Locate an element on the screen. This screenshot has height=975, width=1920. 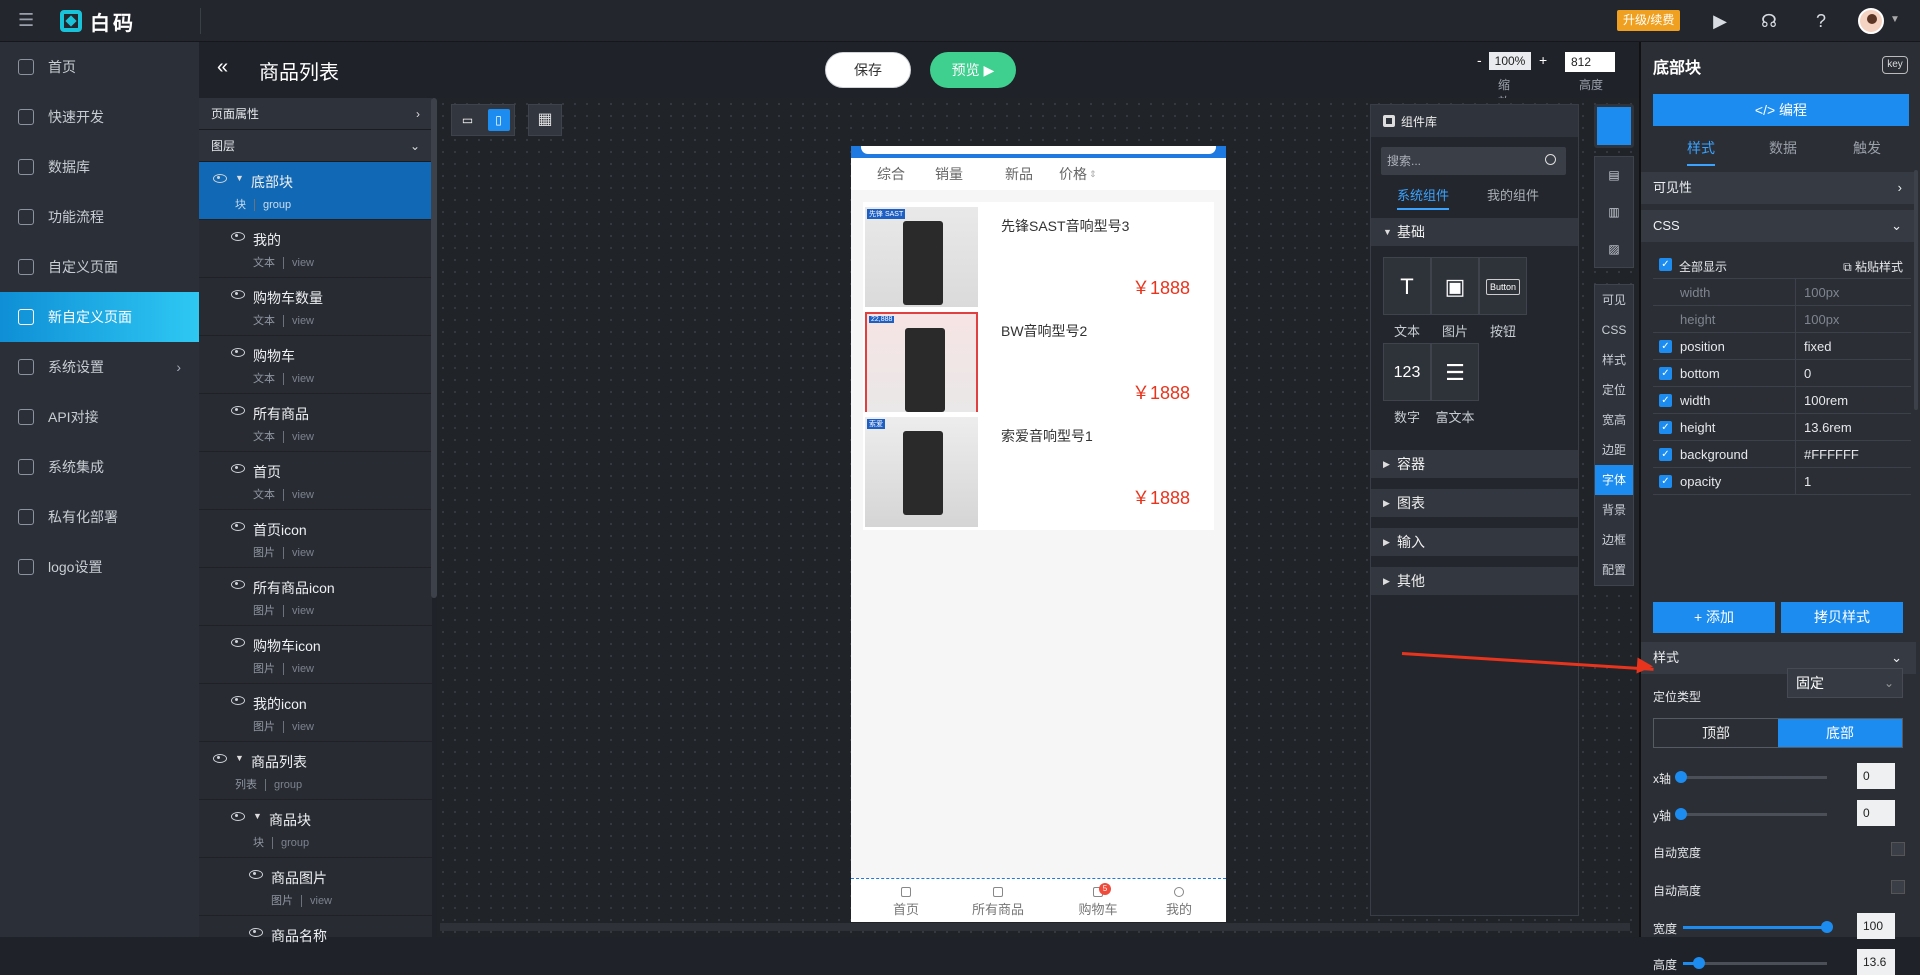
property-key: bottom is located at coordinates (1737, 373).